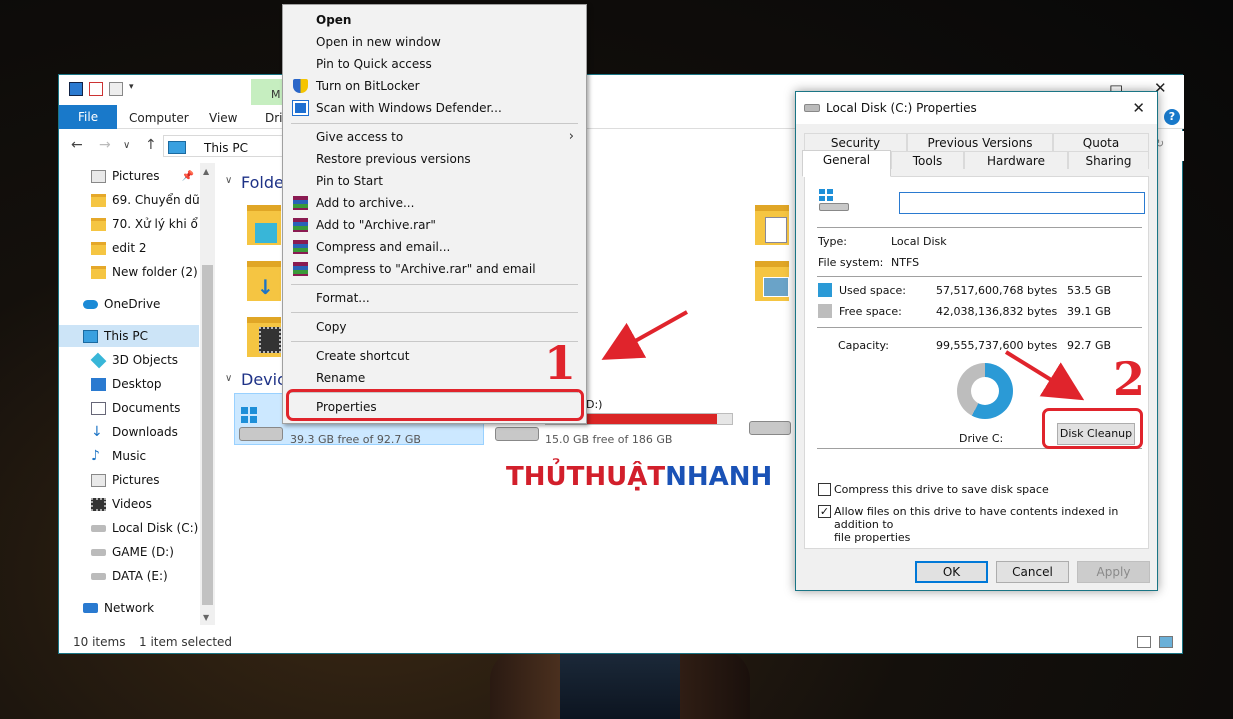  I want to click on watermark-part1: THỦTHUẬT, so click(586, 477).